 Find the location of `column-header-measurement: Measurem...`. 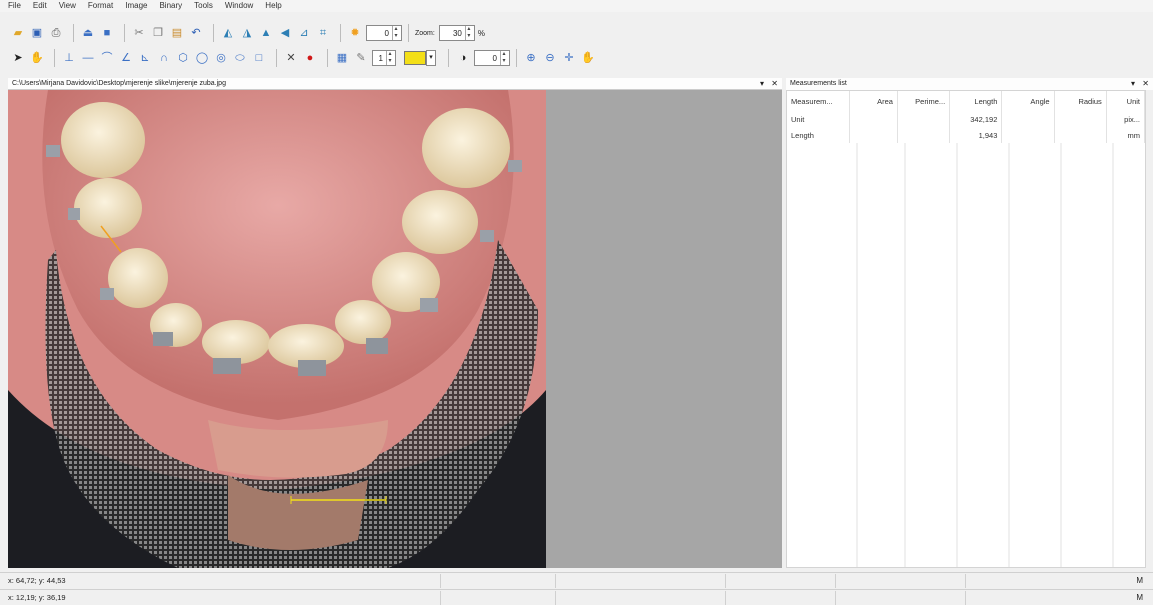

column-header-measurement: Measurem... is located at coordinates (818, 101).